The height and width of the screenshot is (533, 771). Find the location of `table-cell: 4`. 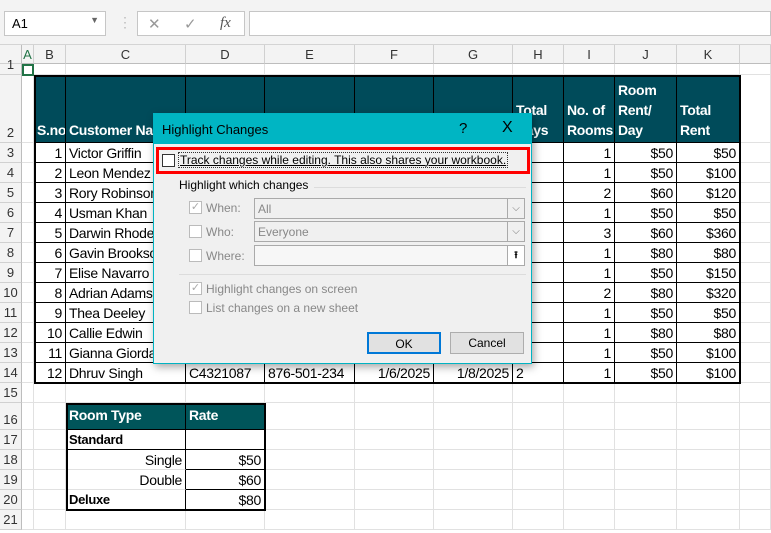

table-cell: 4 is located at coordinates (50, 213).